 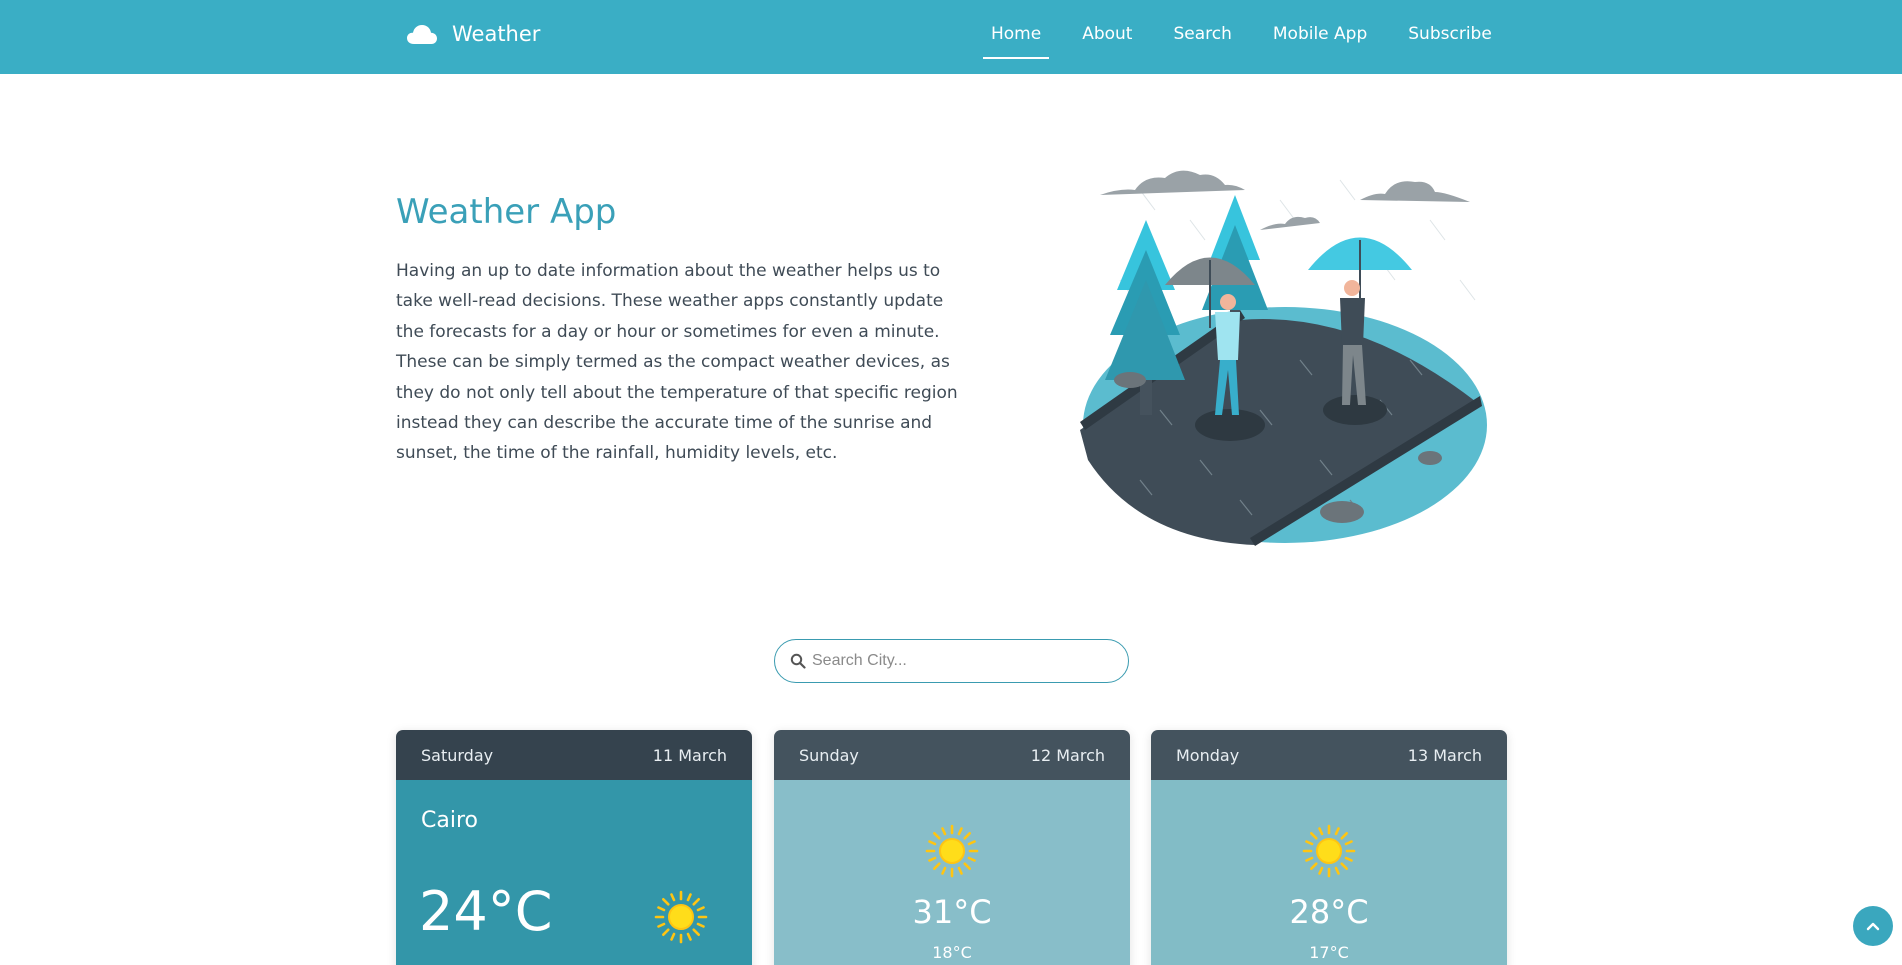 What do you see at coordinates (1444, 755) in the screenshot?
I see `forecast-date: 13 March` at bounding box center [1444, 755].